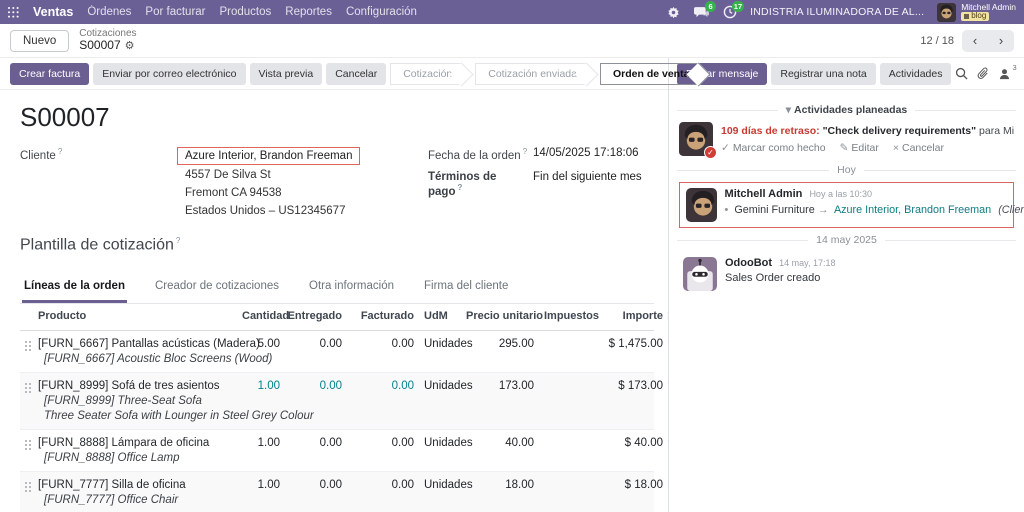 The width and height of the screenshot is (1024, 512). I want to click on user-menu: Mitchell Admin blog, so click(976, 12).